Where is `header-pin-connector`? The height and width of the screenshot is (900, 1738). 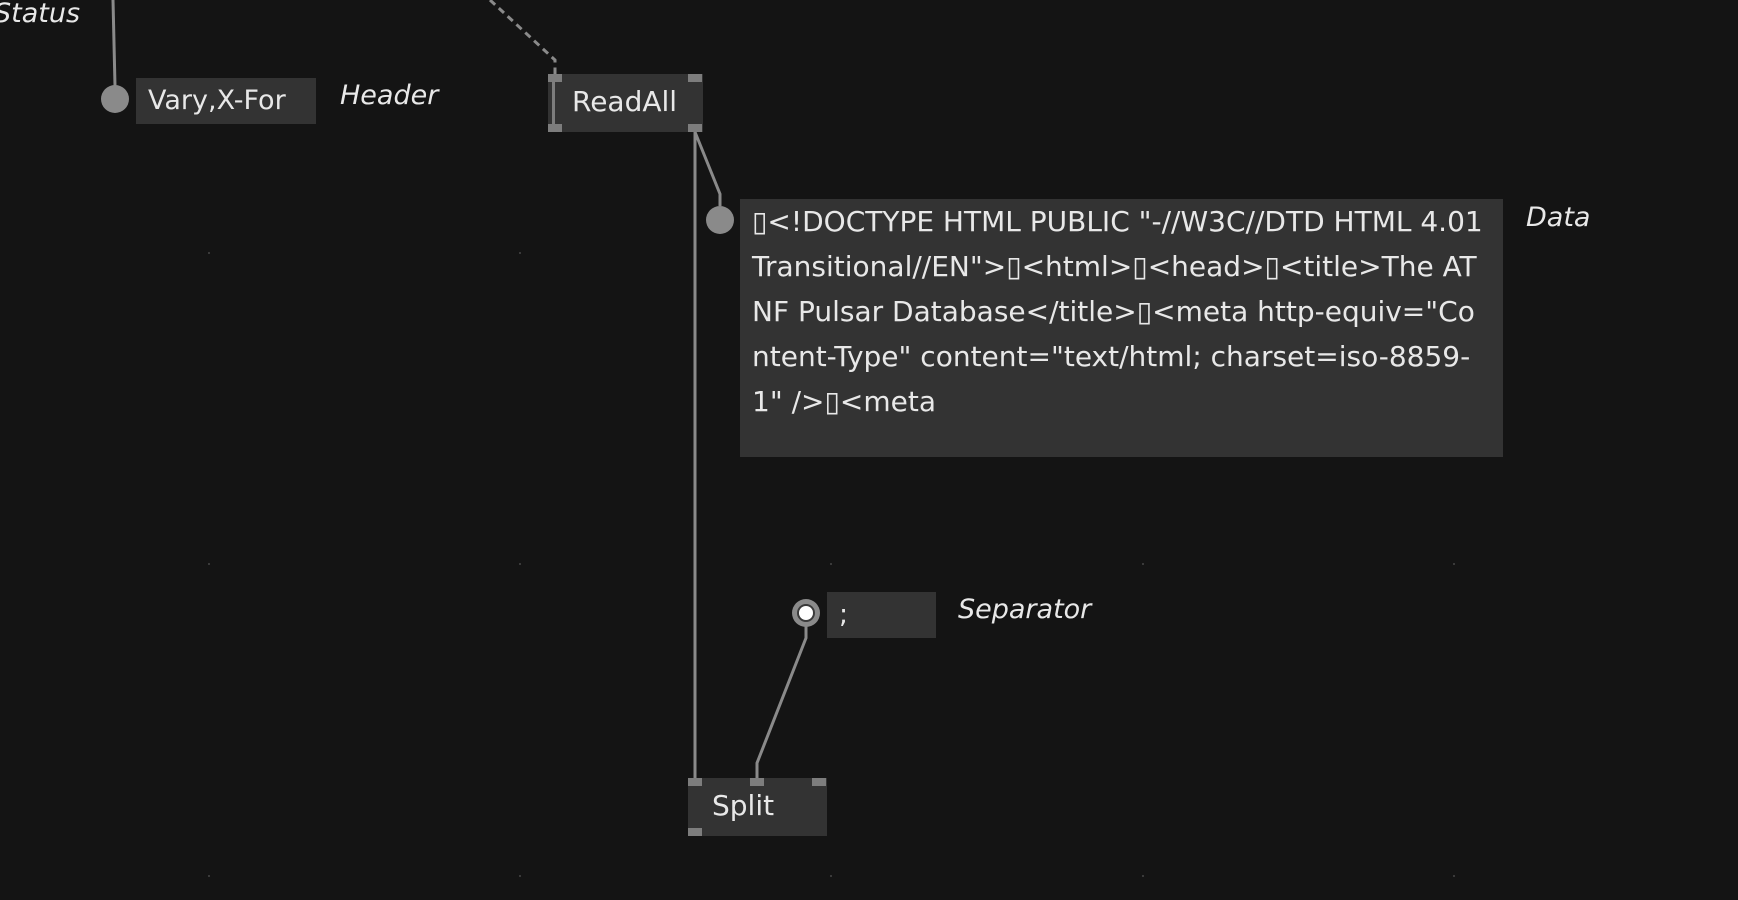 header-pin-connector is located at coordinates (115, 99).